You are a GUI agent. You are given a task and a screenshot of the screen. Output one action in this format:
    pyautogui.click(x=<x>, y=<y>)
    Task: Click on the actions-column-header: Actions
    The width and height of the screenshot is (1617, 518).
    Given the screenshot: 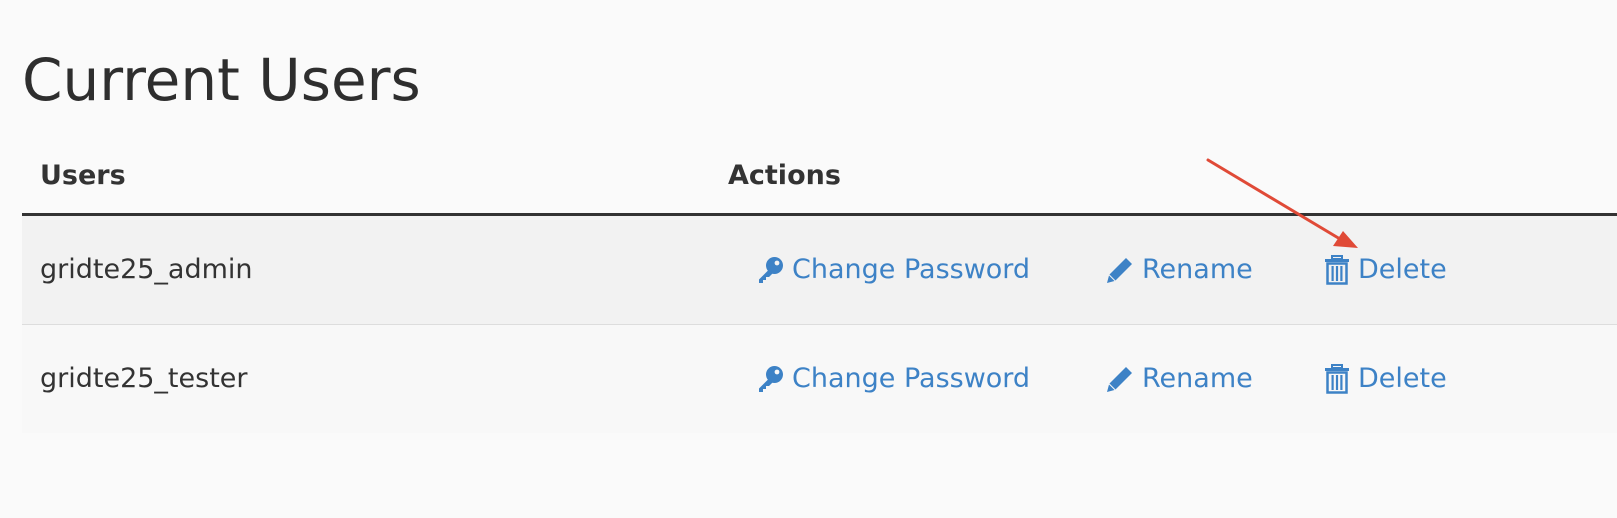 What is the action you would take?
    pyautogui.click(x=784, y=175)
    